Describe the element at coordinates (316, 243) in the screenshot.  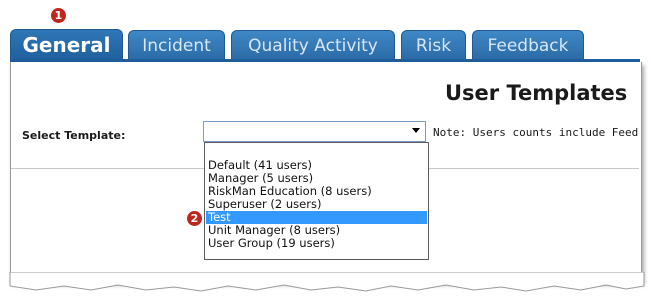
I see `dropdown-option-user-group: User Group (19 users)` at that location.